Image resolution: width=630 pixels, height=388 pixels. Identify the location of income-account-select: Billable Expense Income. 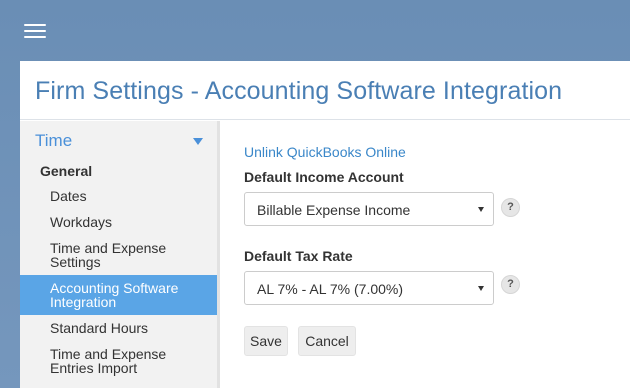
(369, 209).